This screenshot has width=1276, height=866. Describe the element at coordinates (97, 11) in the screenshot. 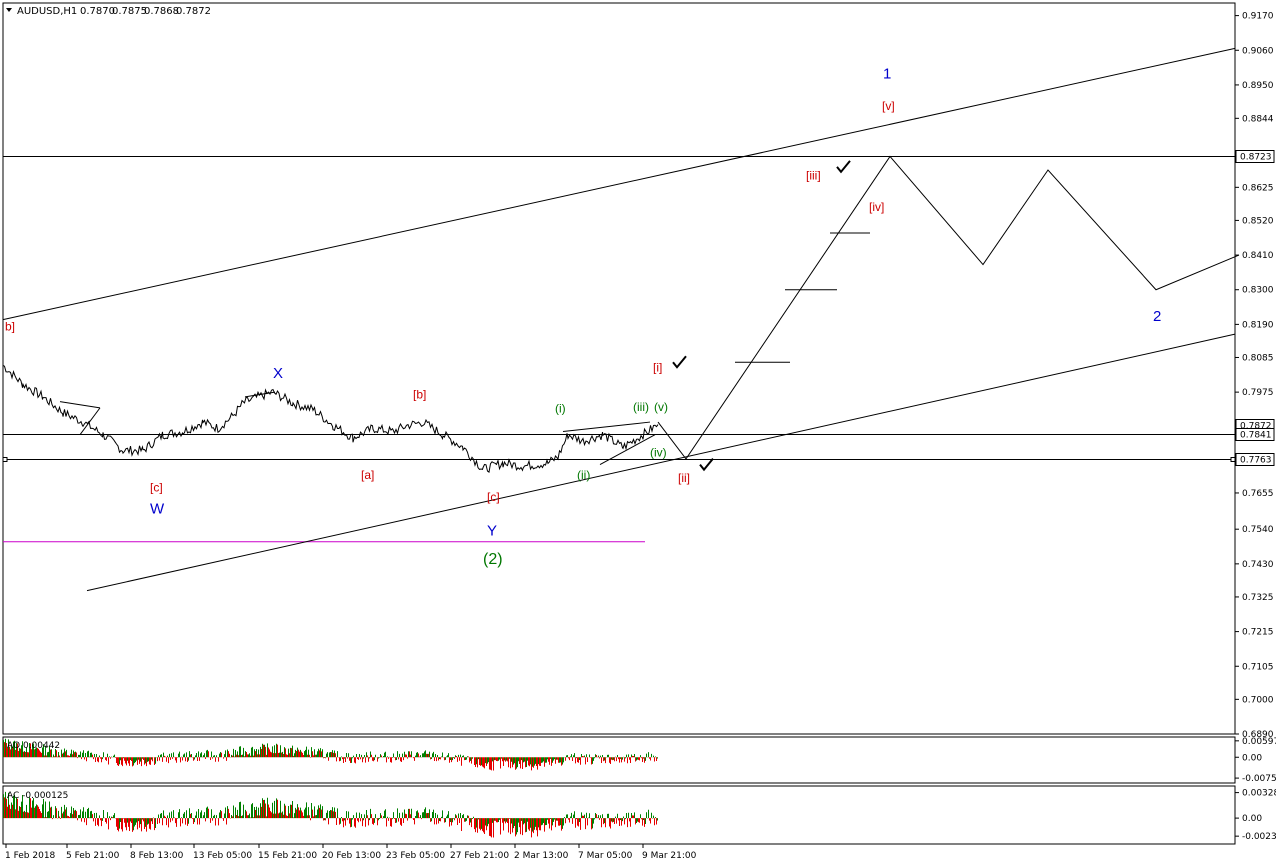

I see `open-value: 0.7870` at that location.